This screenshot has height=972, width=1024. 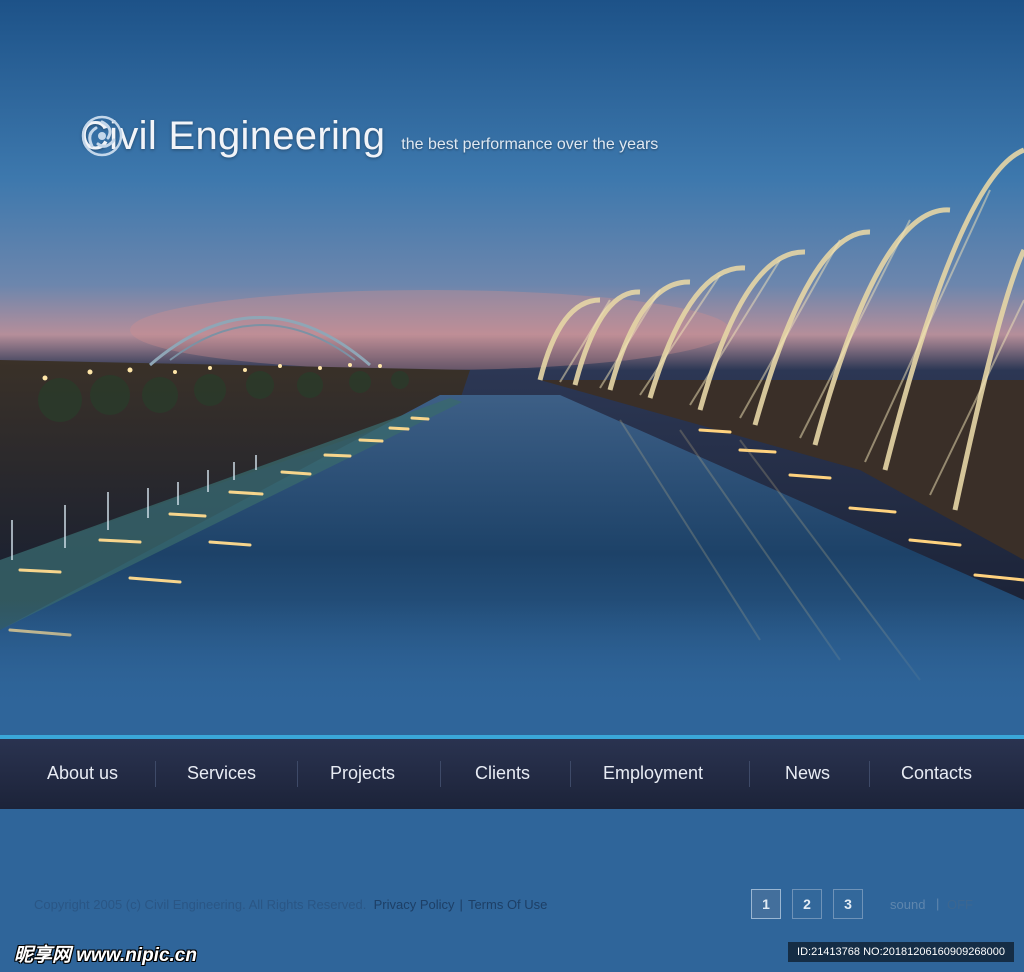 I want to click on nav-item-news: News, so click(x=807, y=773).